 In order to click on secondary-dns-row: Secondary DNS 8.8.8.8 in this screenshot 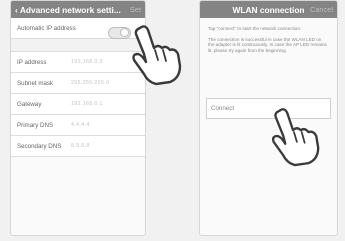, I will do `click(78, 146)`.